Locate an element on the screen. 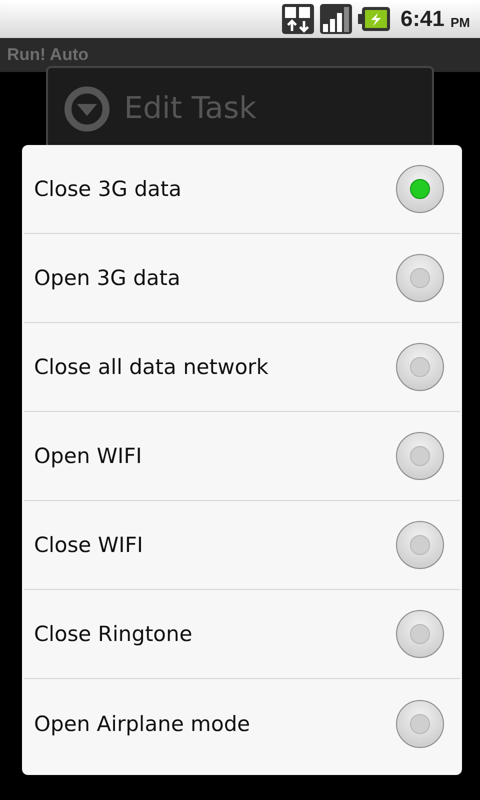 The height and width of the screenshot is (800, 480). option-label: Close all data network is located at coordinates (151, 367).